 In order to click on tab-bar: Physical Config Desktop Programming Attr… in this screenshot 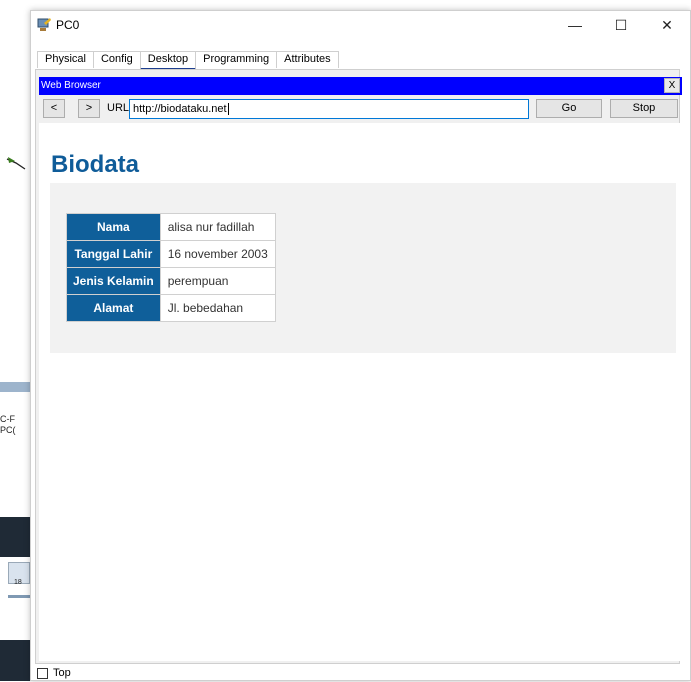, I will do `click(188, 61)`.